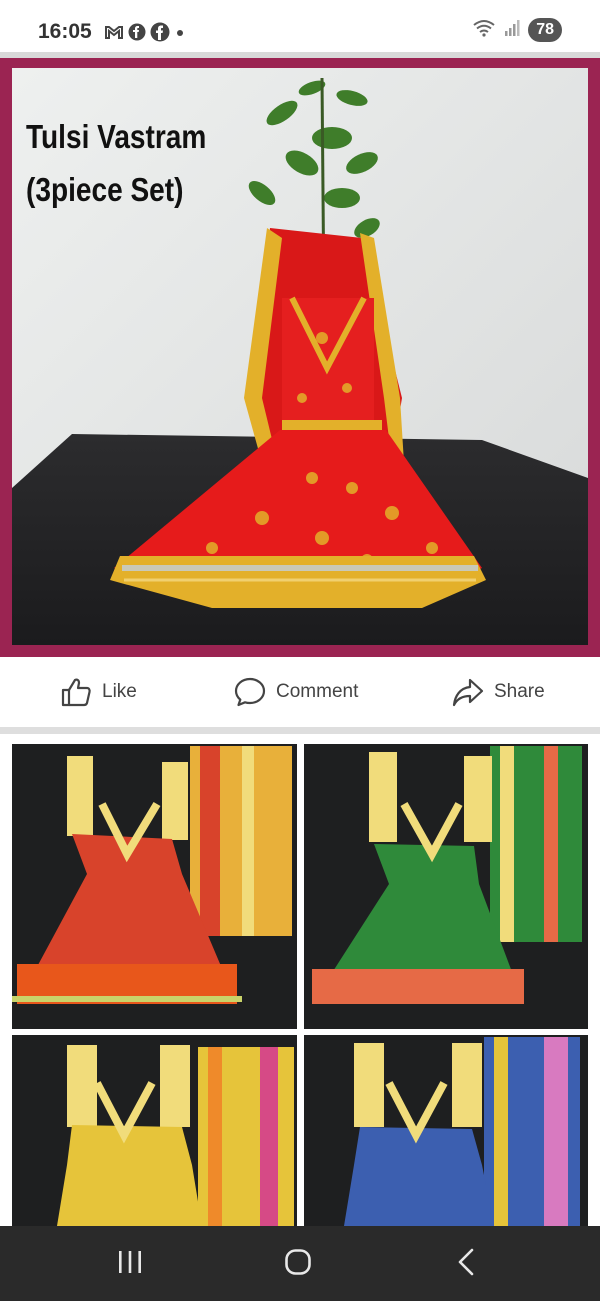 The image size is (600, 1301). I want to click on messenger-icon, so click(137, 34).